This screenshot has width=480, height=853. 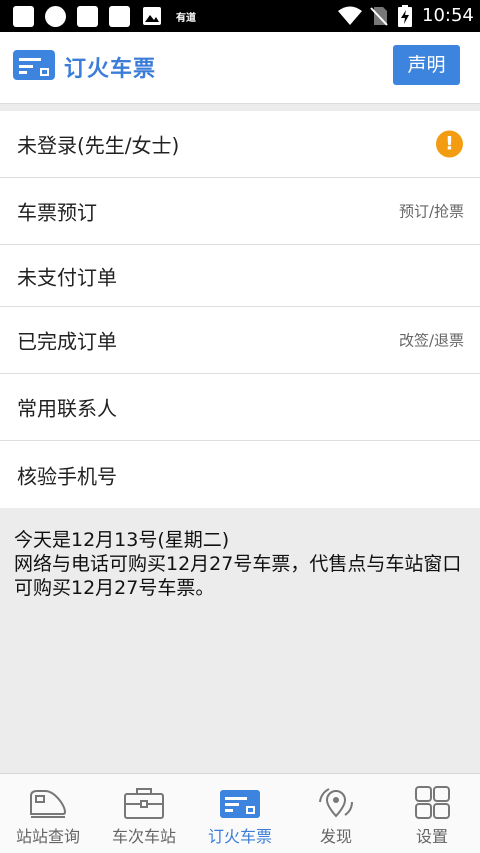 What do you see at coordinates (405, 16) in the screenshot?
I see `battery-charging-icon` at bounding box center [405, 16].